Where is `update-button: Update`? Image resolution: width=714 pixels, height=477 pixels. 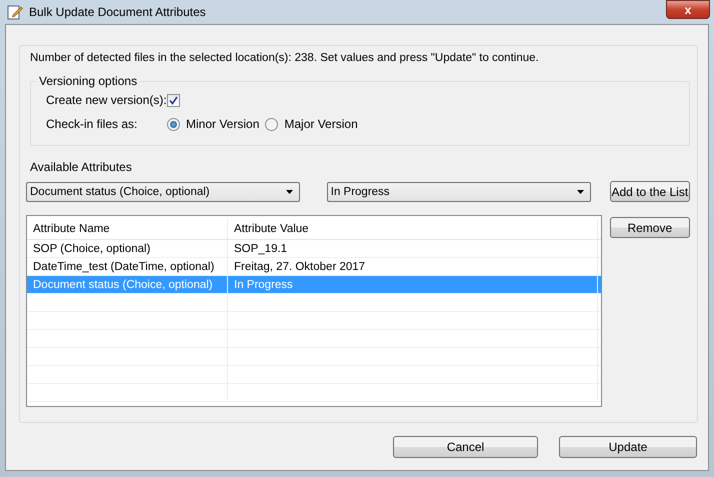 update-button: Update is located at coordinates (628, 447).